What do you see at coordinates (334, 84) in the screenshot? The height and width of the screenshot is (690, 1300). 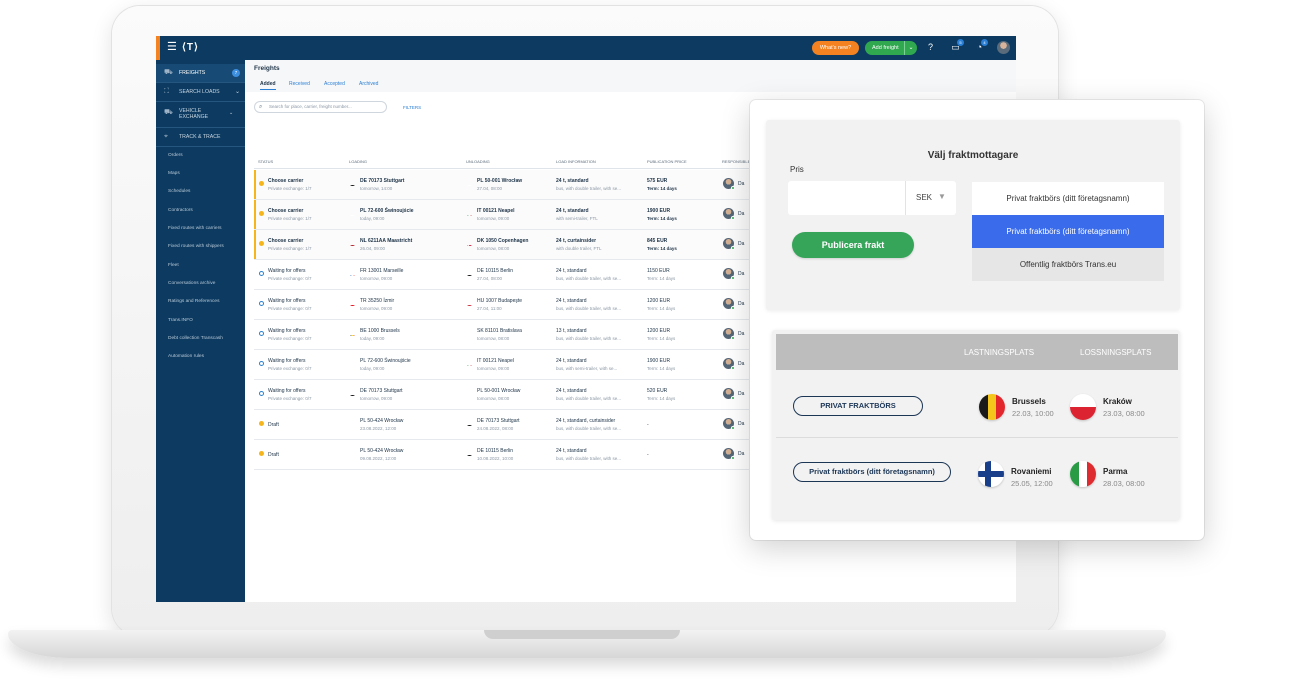 I see `tab-accepted: Accepted` at bounding box center [334, 84].